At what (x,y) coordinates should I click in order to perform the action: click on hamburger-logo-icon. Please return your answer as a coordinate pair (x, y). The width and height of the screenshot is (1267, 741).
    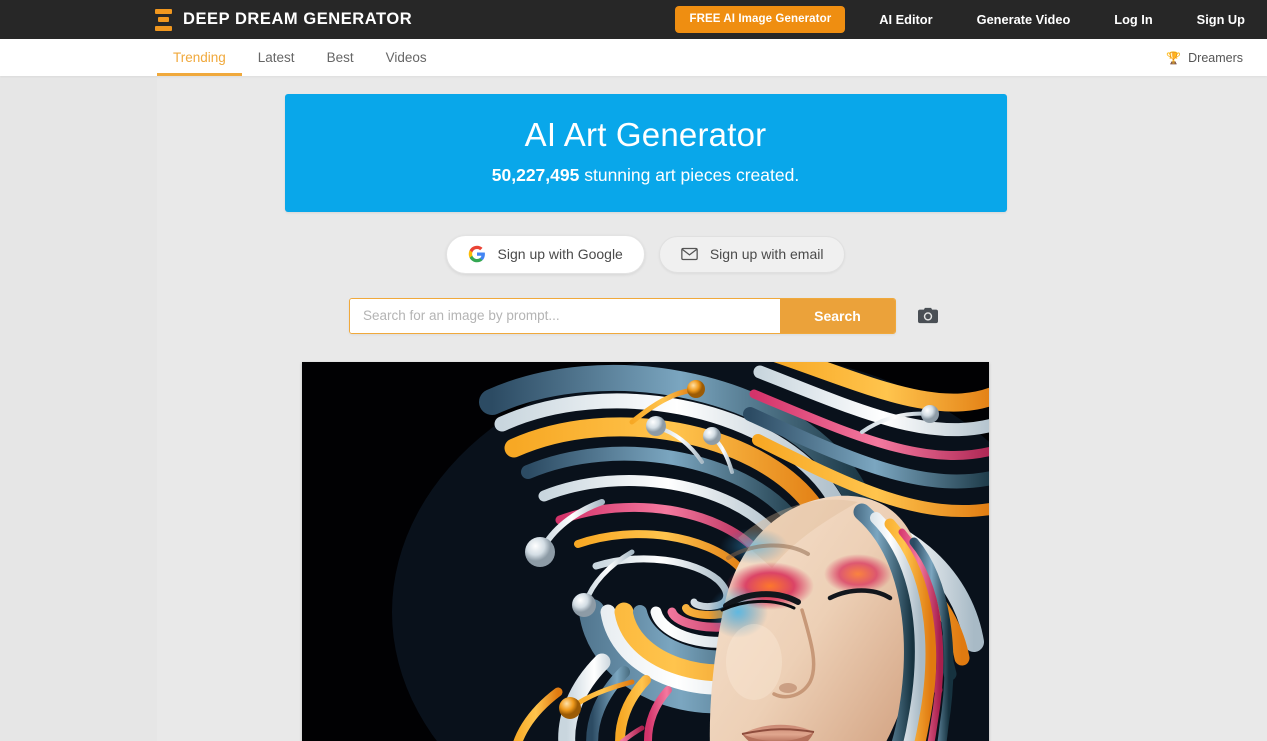
    Looking at the image, I should click on (163, 19).